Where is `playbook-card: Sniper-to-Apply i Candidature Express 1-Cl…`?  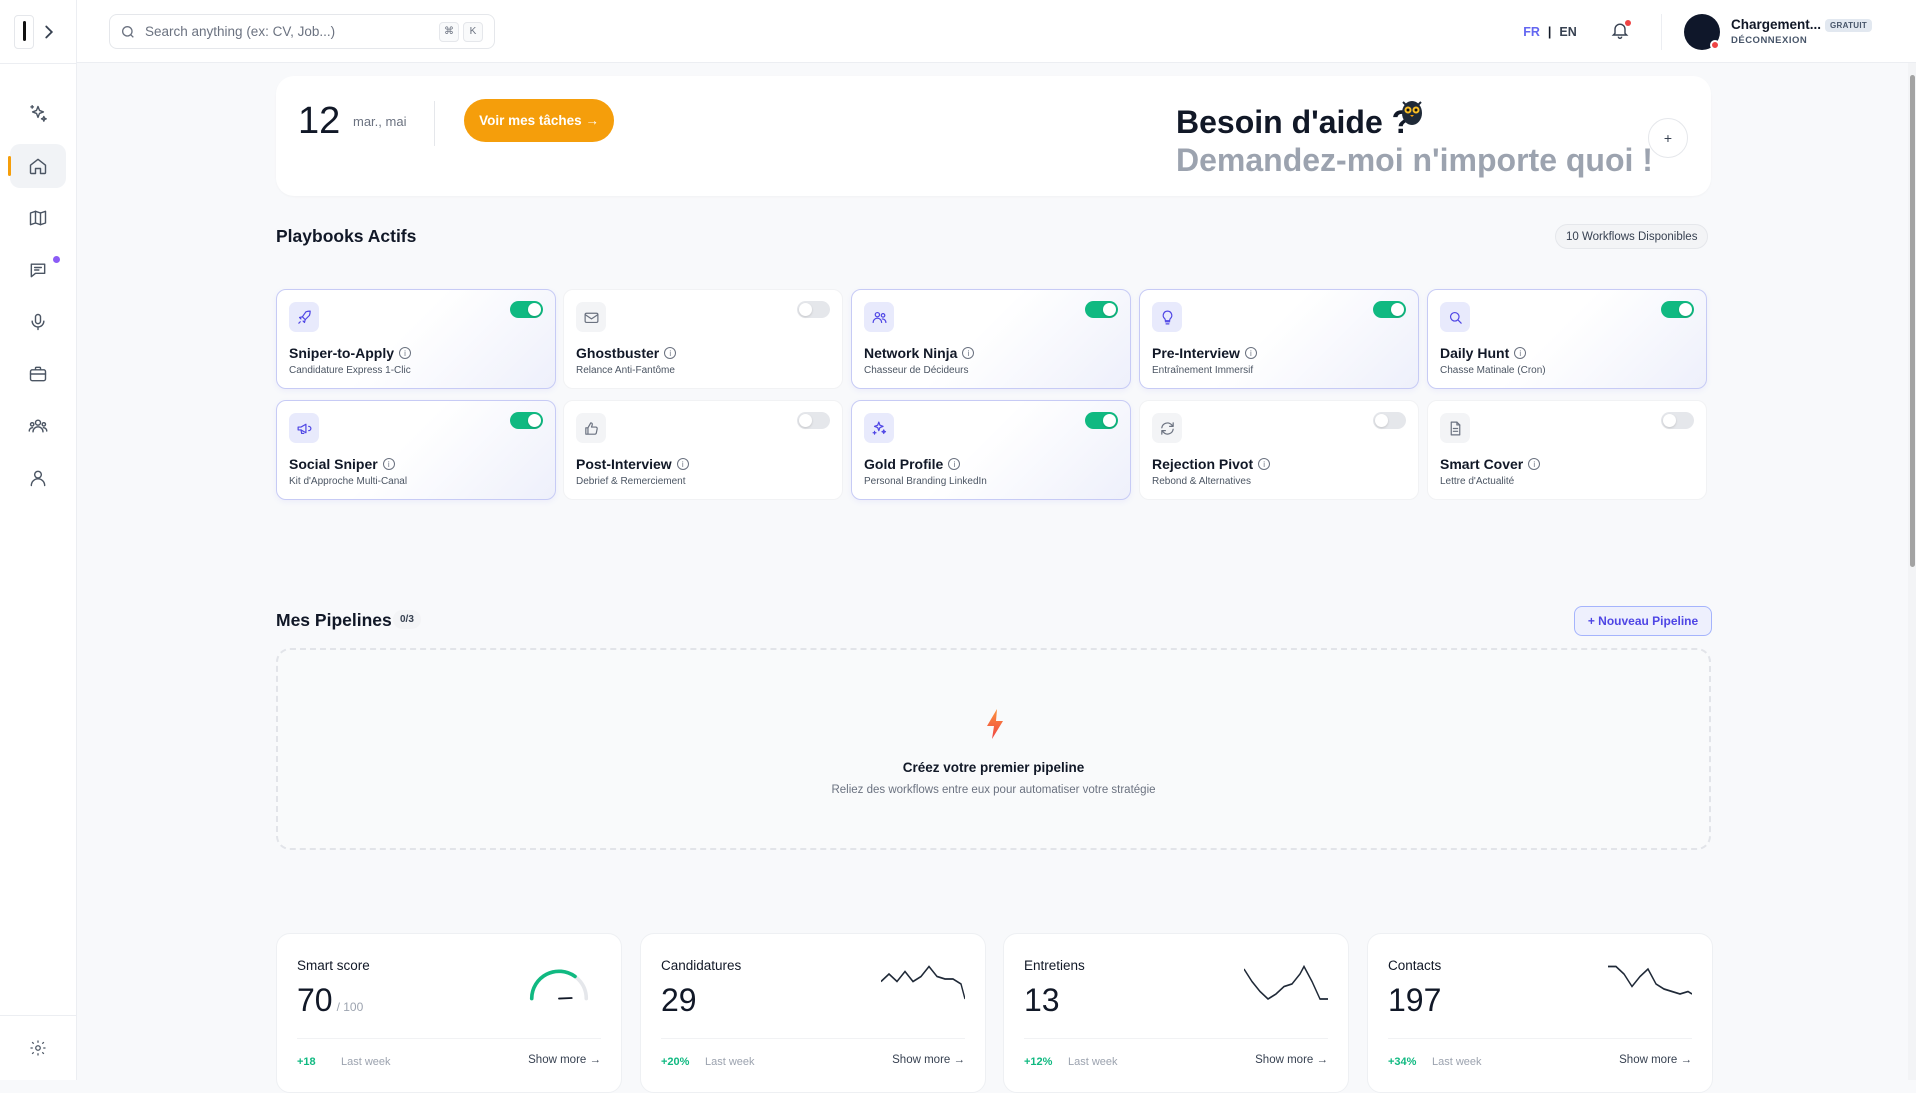
playbook-card: Sniper-to-Apply i Candidature Express 1-Cl… is located at coordinates (416, 339).